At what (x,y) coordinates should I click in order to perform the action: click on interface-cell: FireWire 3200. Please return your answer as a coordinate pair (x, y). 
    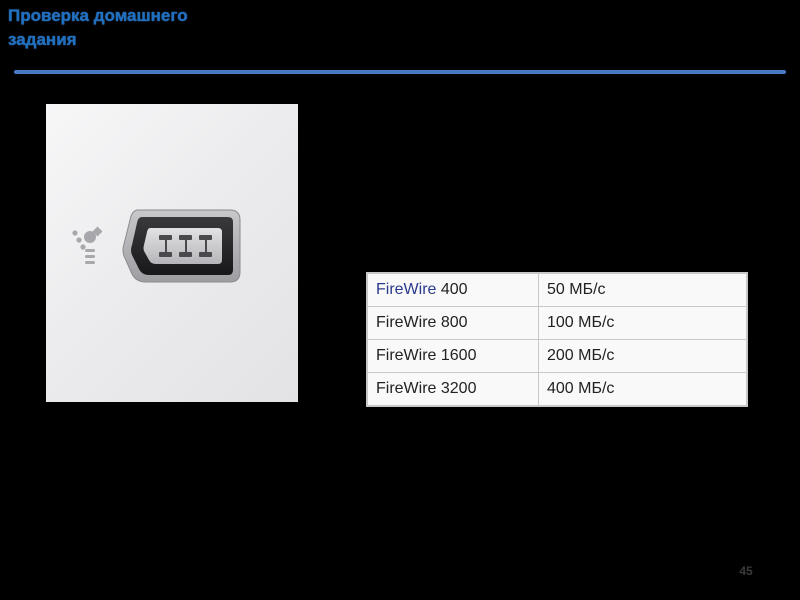
    Looking at the image, I should click on (452, 389).